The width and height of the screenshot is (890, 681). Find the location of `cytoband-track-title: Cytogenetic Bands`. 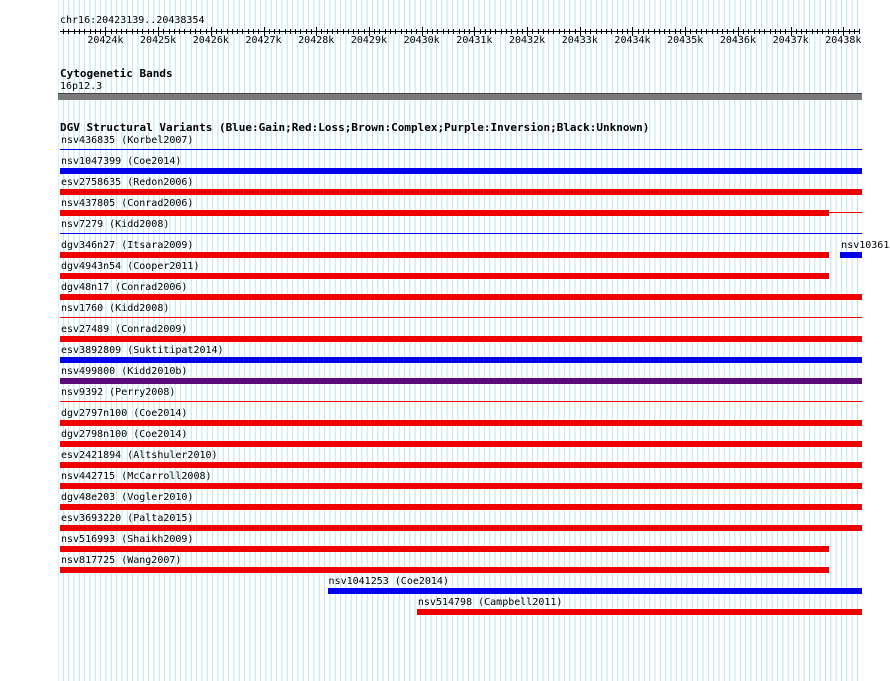

cytoband-track-title: Cytogenetic Bands is located at coordinates (116, 73).